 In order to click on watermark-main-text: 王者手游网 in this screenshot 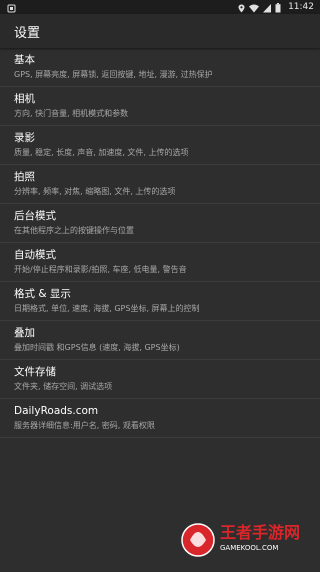, I will do `click(260, 532)`.